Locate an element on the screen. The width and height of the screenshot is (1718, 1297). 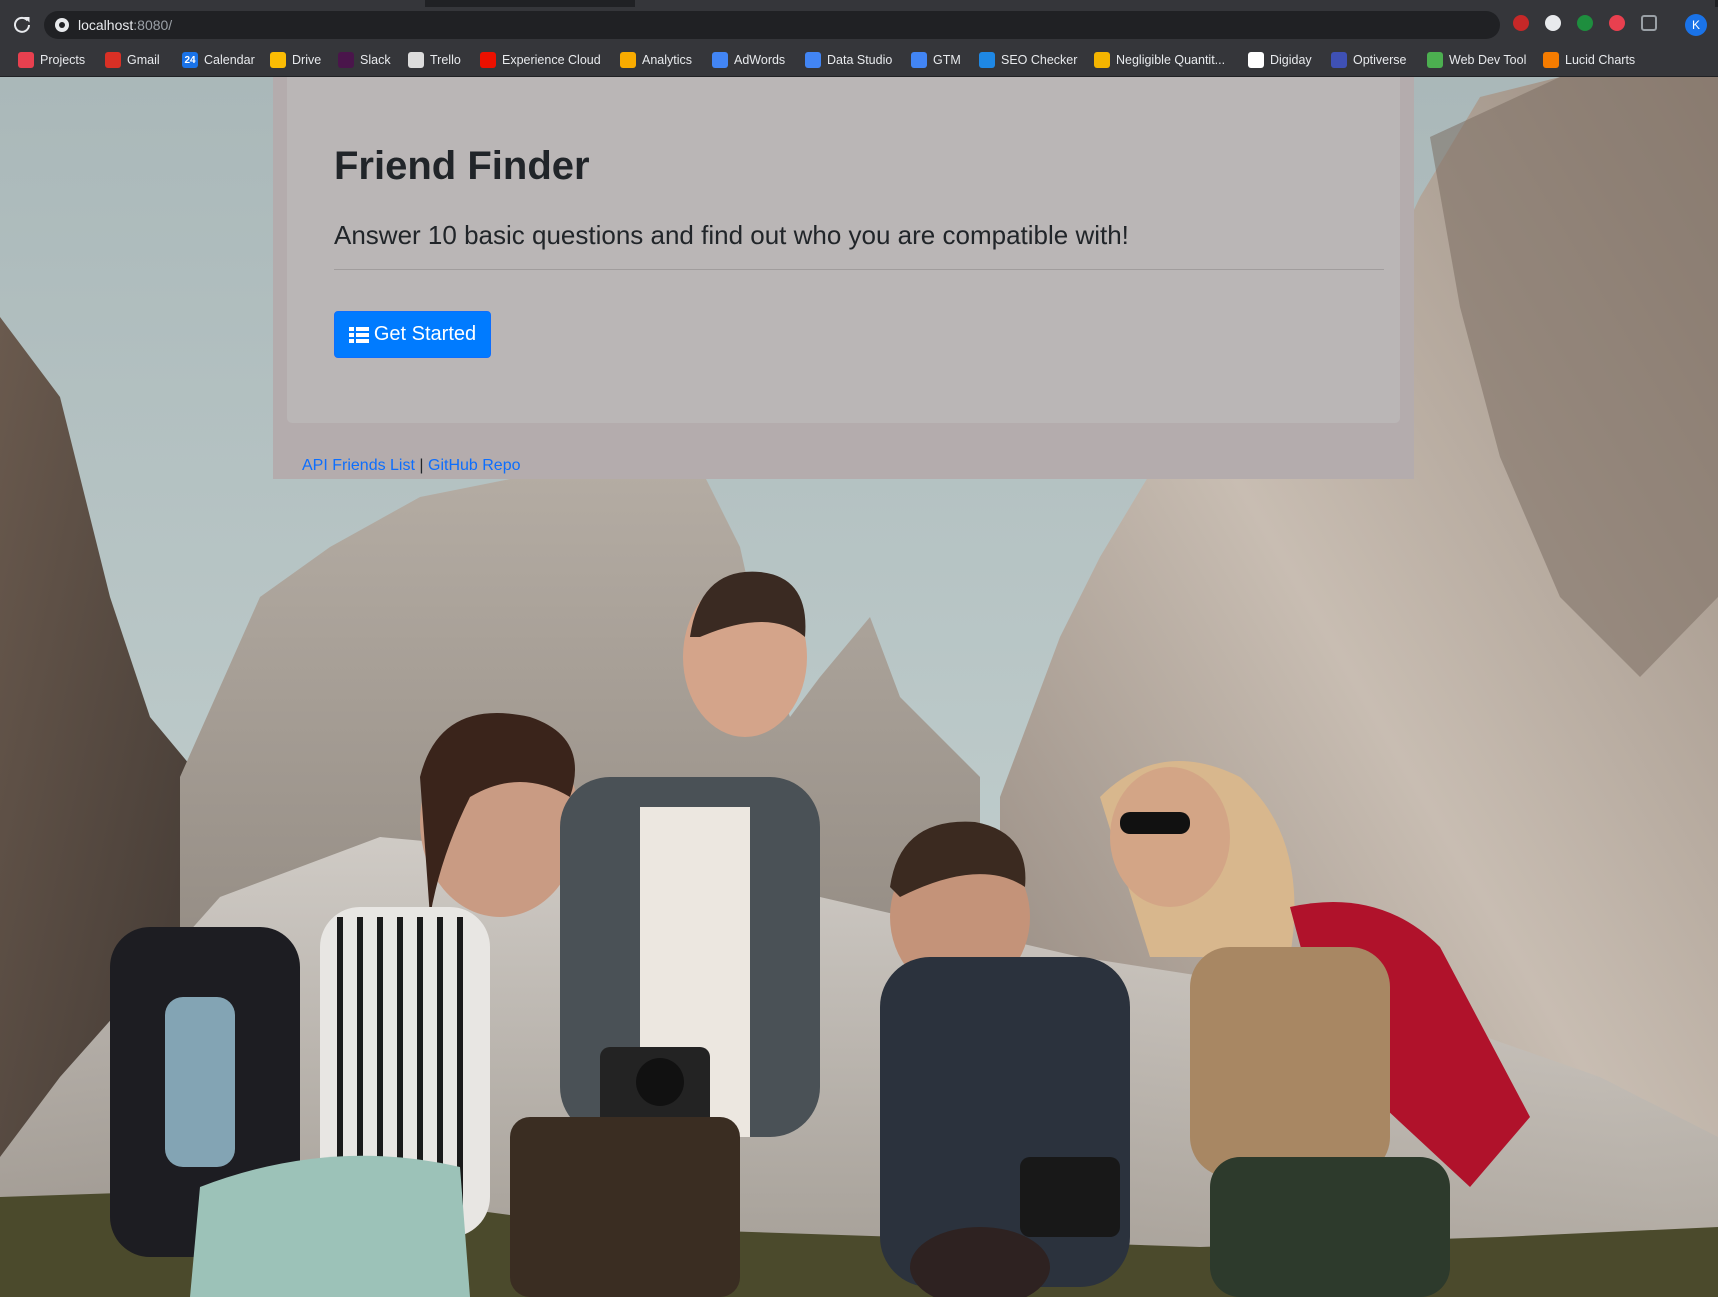
bookmark-label: Trello is located at coordinates (445, 60).